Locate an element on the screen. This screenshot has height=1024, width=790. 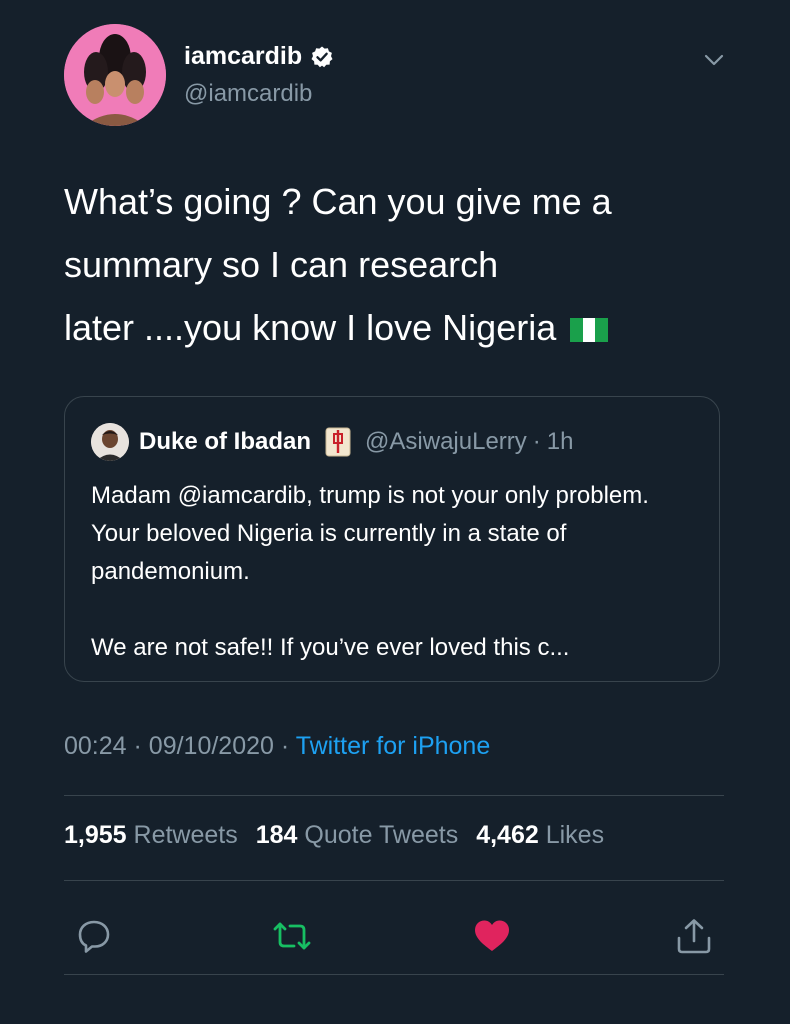
quoted-author-name: Duke of Ibadan is located at coordinates (225, 442).